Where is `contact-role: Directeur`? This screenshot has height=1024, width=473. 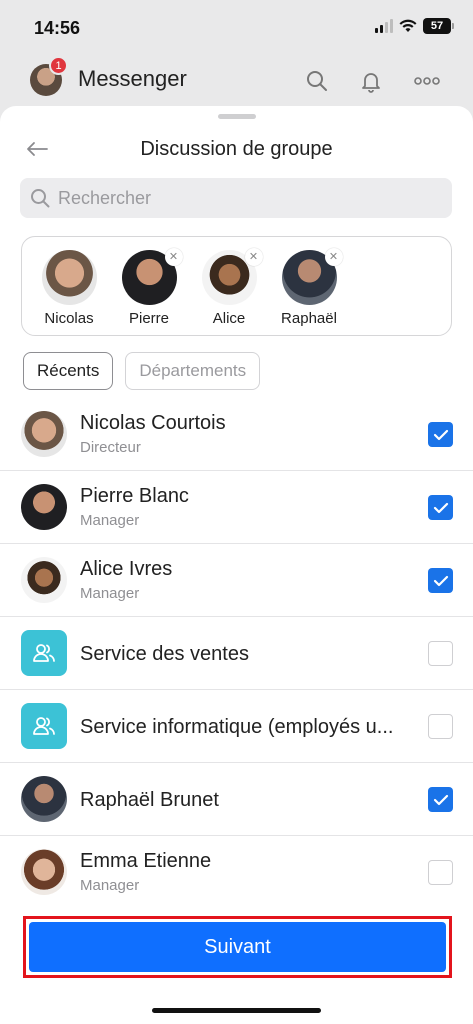
contact-role: Directeur is located at coordinates (110, 447).